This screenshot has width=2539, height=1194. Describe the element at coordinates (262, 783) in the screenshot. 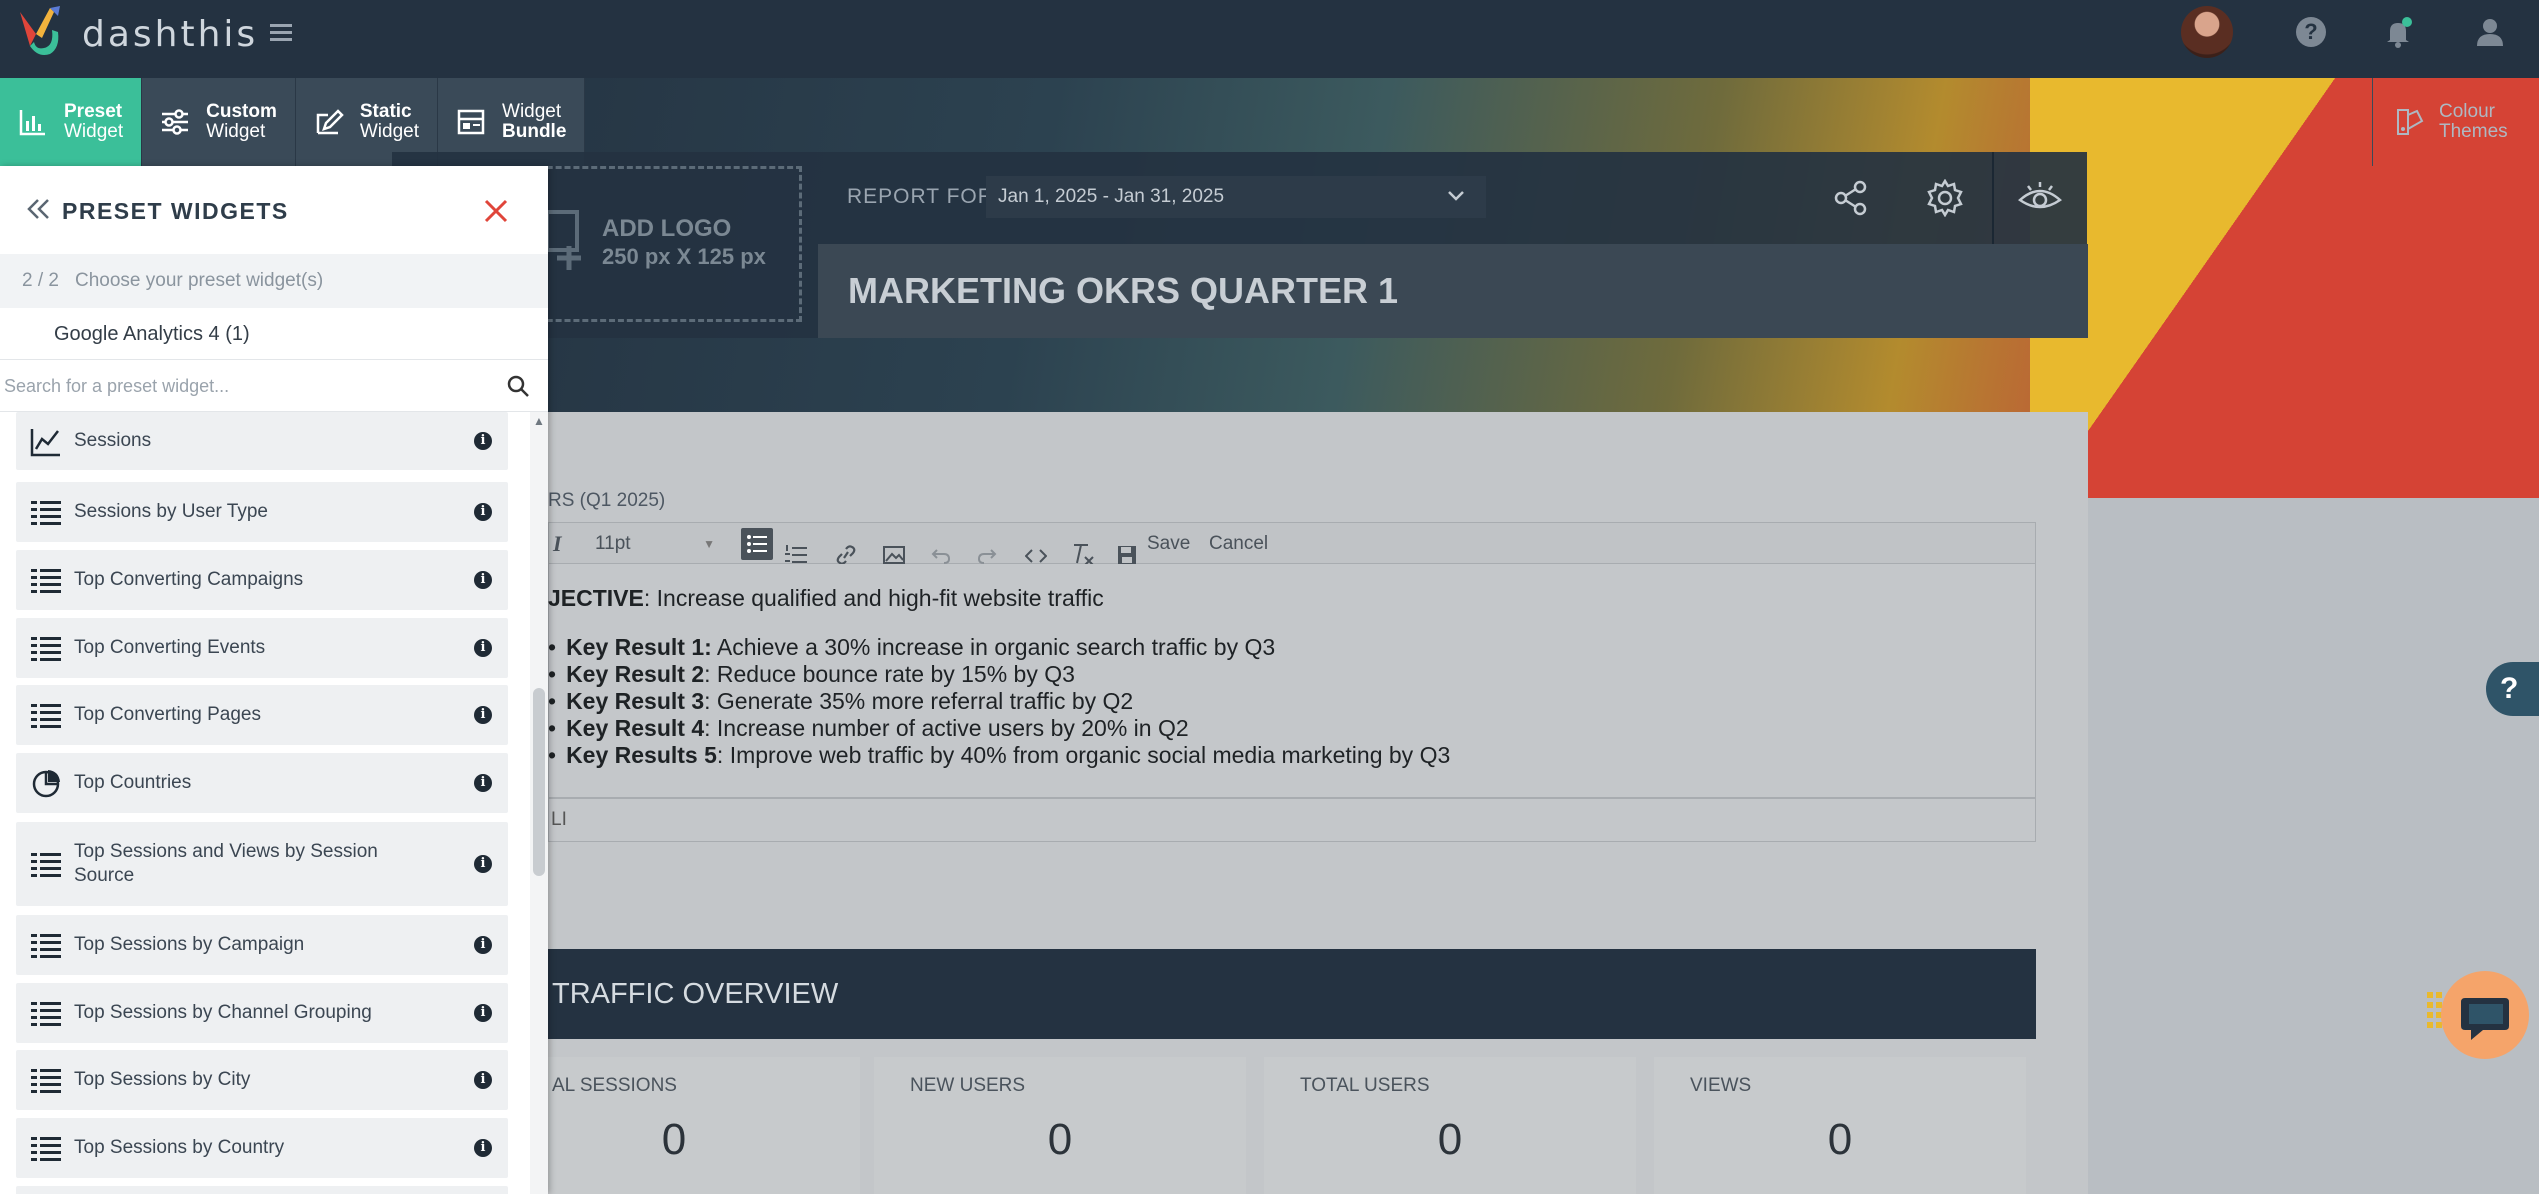

I see `list-item: Top Countries i` at that location.